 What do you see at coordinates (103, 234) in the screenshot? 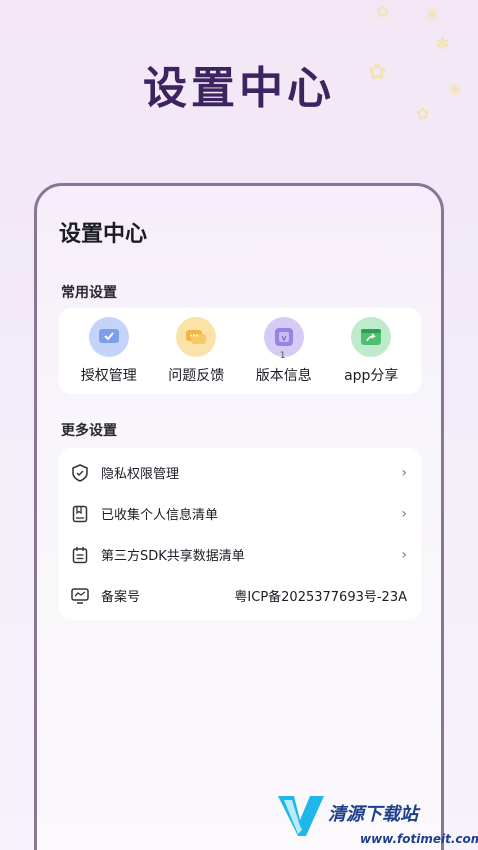
I see `screen-title: 设置中心` at bounding box center [103, 234].